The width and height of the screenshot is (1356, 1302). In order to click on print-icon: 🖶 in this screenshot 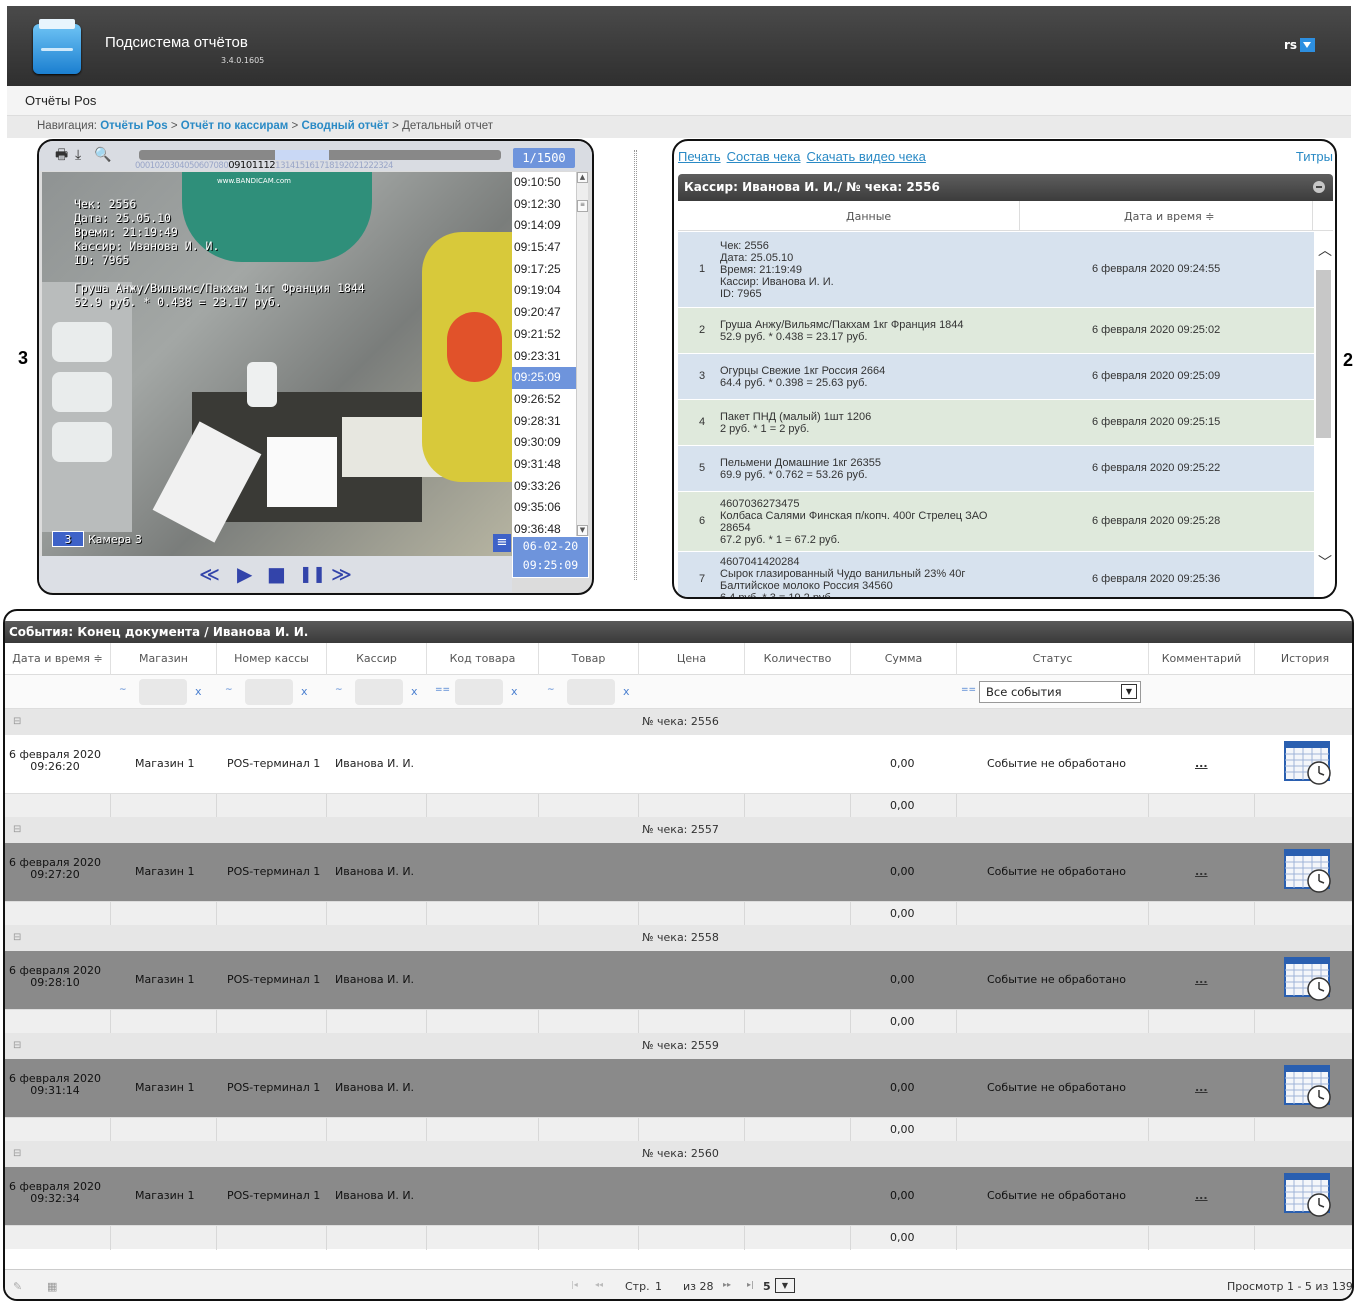, I will do `click(62, 155)`.